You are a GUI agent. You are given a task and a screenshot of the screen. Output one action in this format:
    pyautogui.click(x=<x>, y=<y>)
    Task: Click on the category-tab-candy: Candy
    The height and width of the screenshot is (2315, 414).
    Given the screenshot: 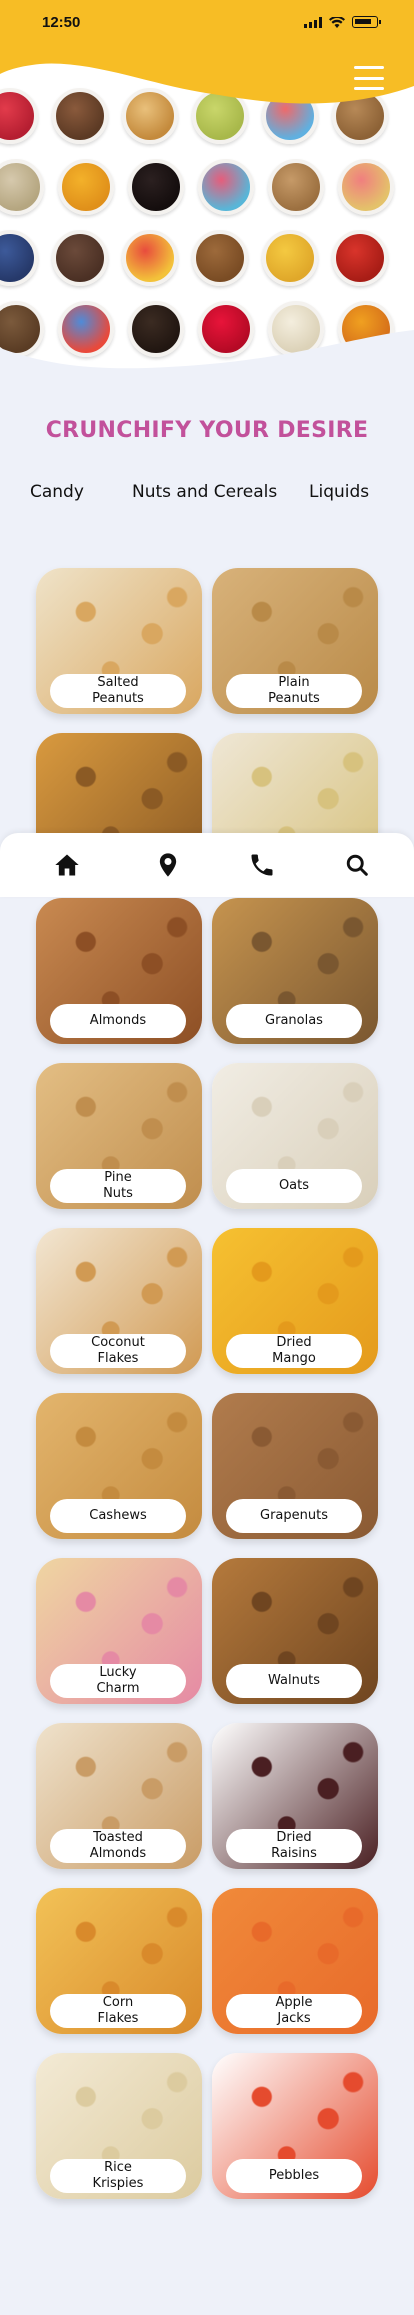 What is the action you would take?
    pyautogui.click(x=57, y=492)
    